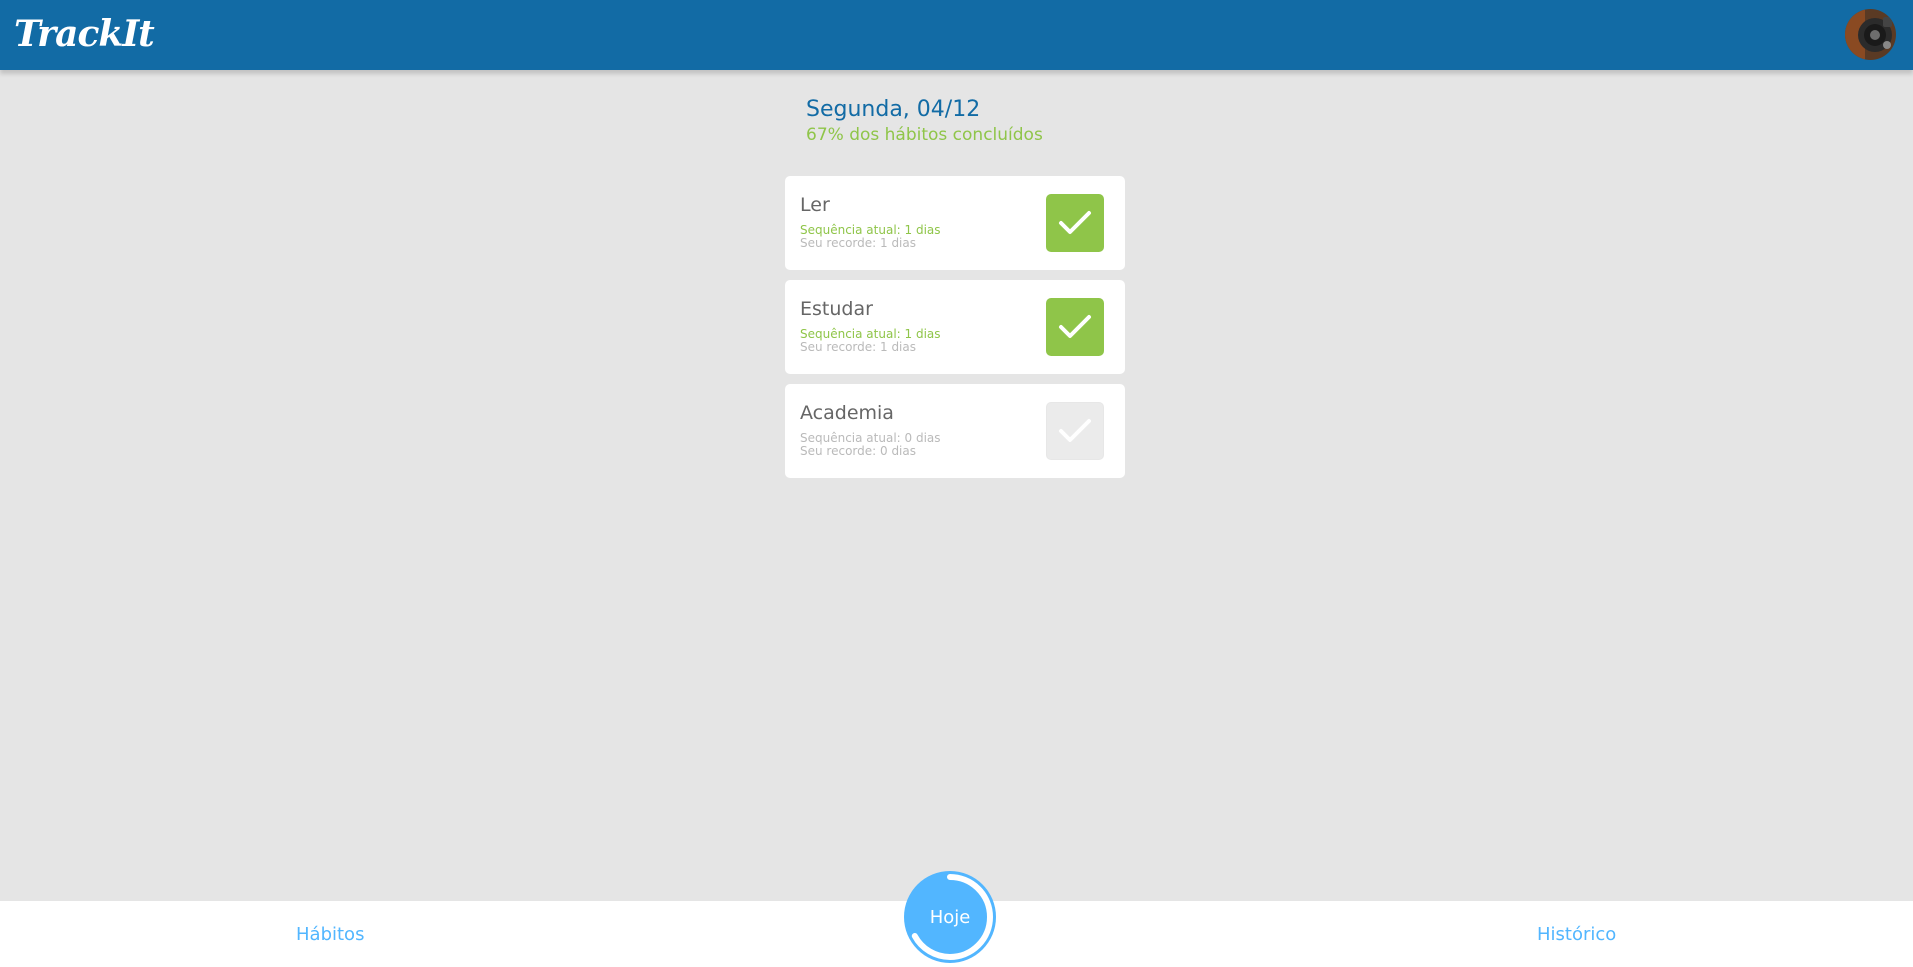 This screenshot has height=967, width=1913. Describe the element at coordinates (956, 35) in the screenshot. I see `top-bar: TrackIt` at that location.